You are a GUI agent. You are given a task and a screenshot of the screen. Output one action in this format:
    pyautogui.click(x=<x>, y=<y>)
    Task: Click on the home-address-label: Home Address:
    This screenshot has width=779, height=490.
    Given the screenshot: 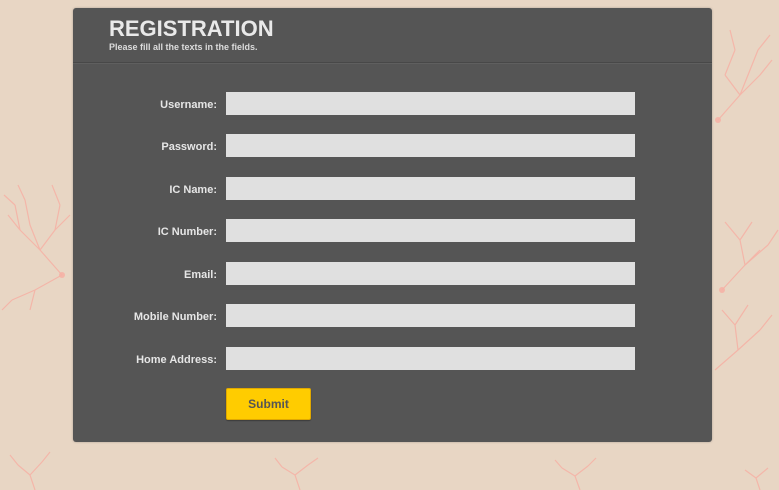 What is the action you would take?
    pyautogui.click(x=176, y=360)
    